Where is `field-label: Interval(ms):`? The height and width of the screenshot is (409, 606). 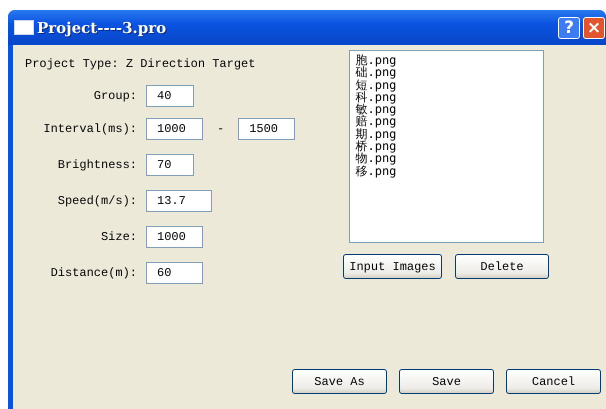
field-label: Interval(ms): is located at coordinates (90, 129).